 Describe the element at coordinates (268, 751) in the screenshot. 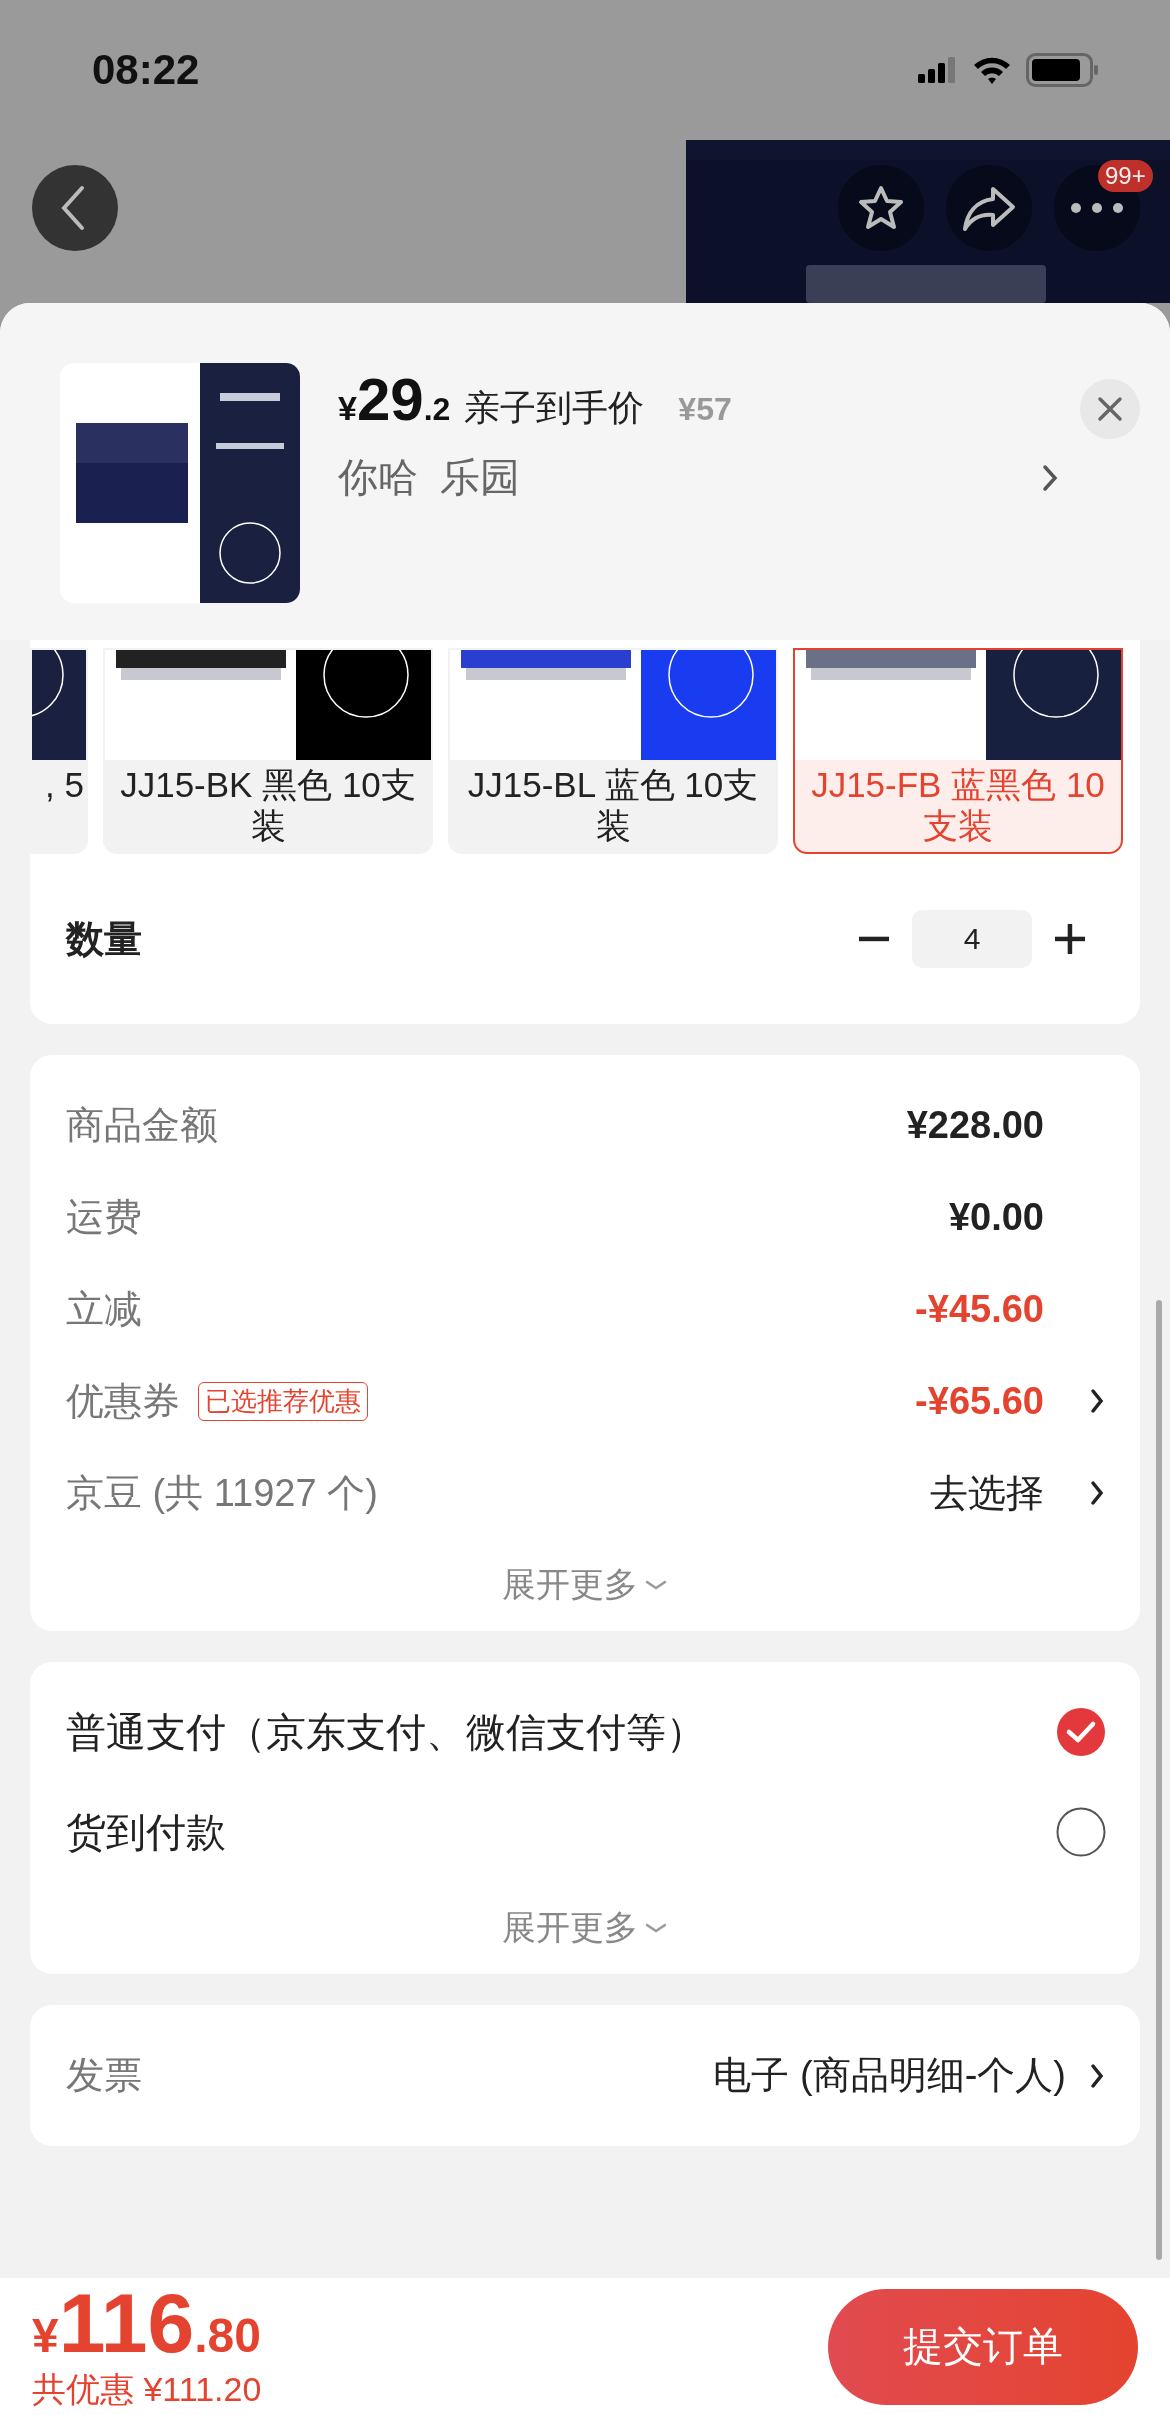

I see `variant-option: JJ15-BK 黑色 10支装` at that location.